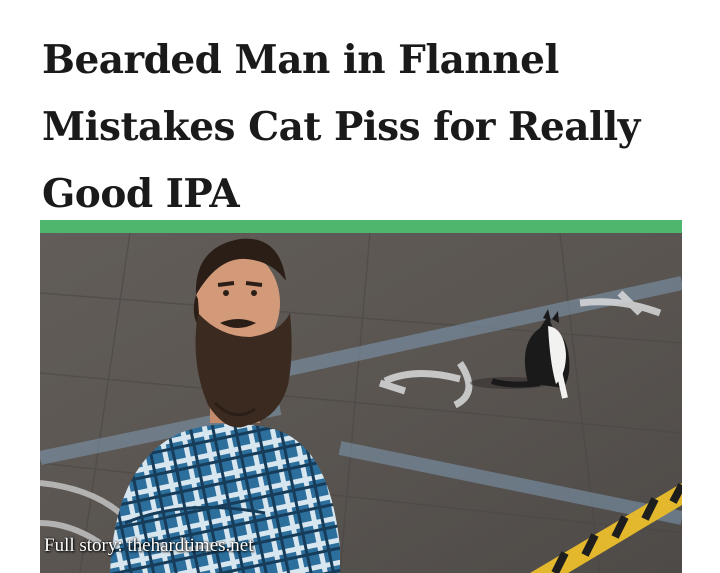  Describe the element at coordinates (341, 127) in the screenshot. I see `headline-line-2: Mistakes Cat Piss for Really` at that location.